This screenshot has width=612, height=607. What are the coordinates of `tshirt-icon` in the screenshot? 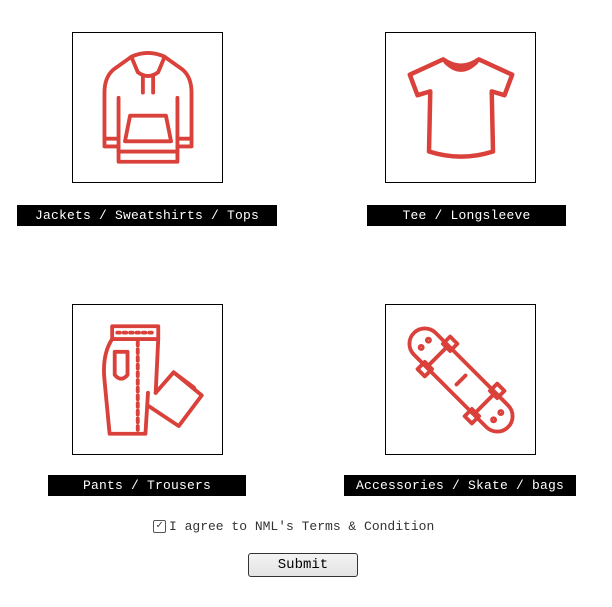 It's located at (460, 107).